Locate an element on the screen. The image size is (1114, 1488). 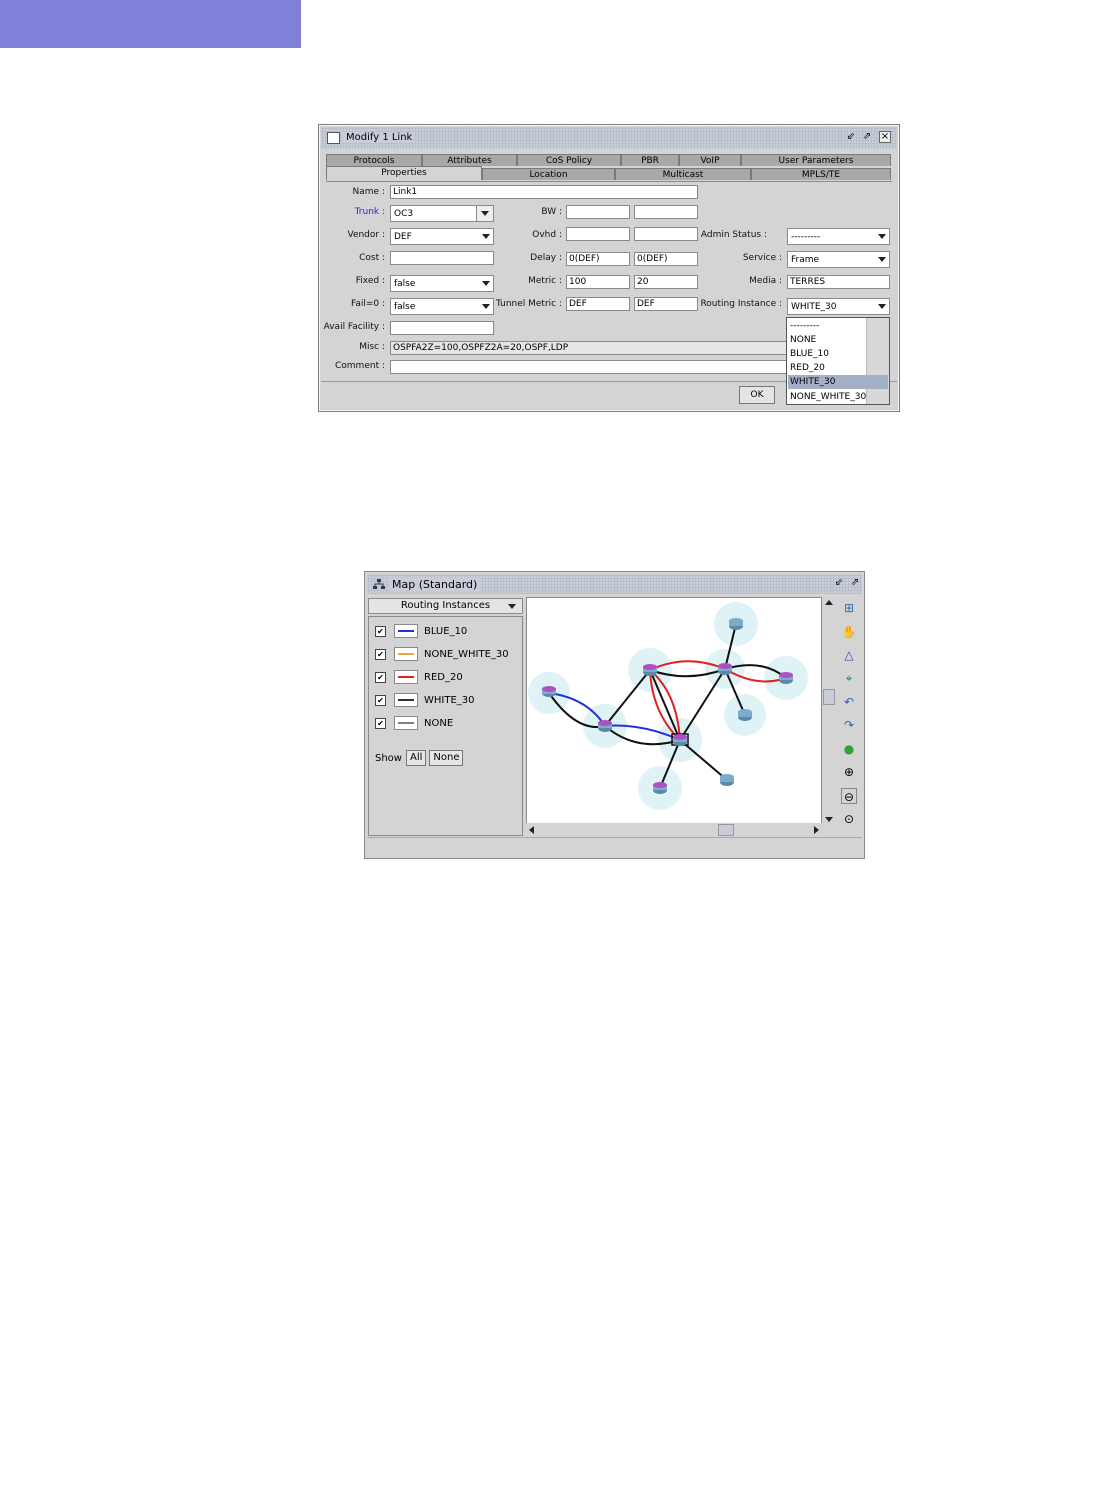
delay-a-field: 0(DEF) is located at coordinates (598, 259).